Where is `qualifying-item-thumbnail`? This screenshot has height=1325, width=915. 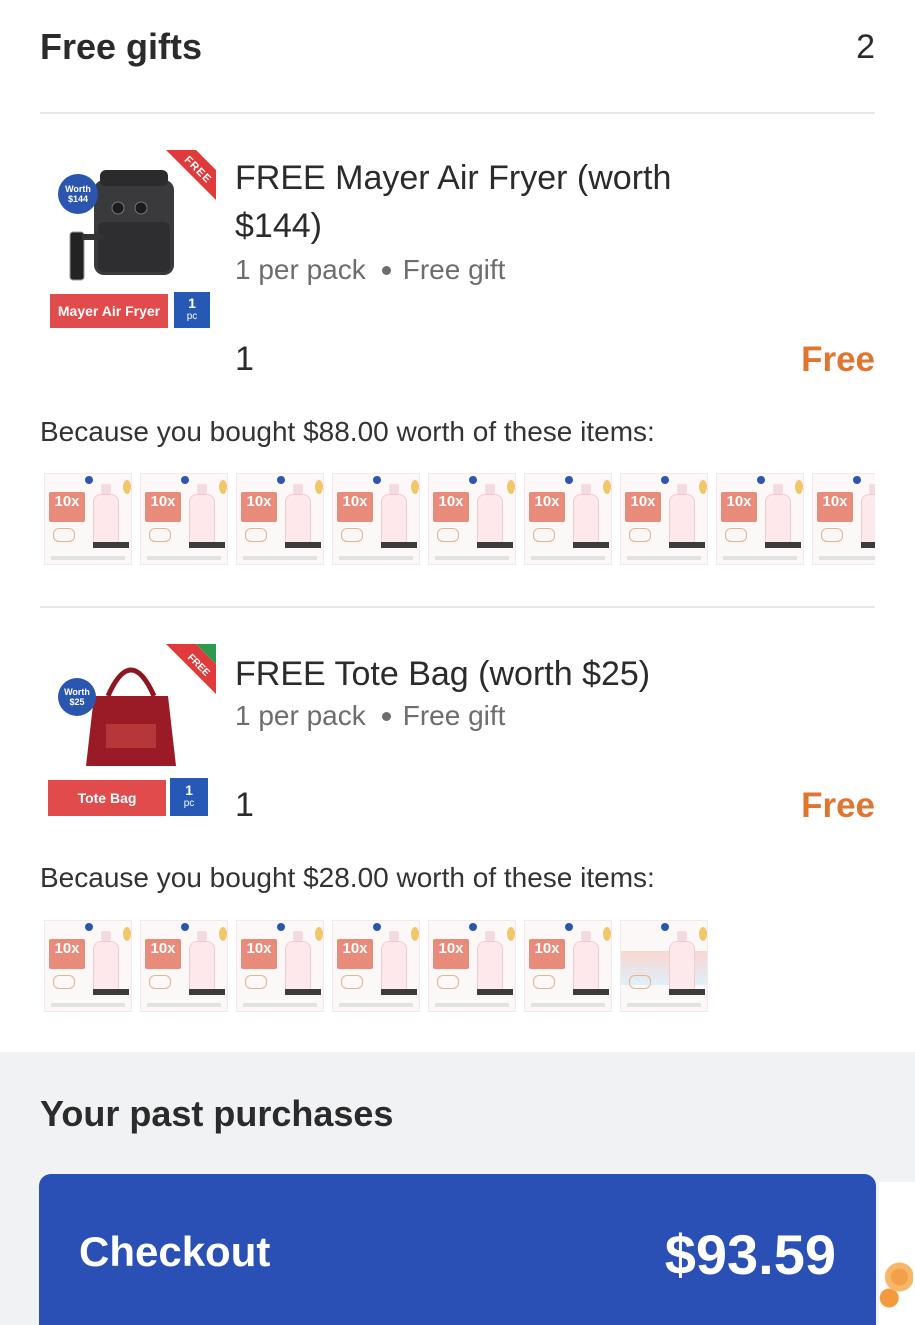 qualifying-item-thumbnail is located at coordinates (664, 966).